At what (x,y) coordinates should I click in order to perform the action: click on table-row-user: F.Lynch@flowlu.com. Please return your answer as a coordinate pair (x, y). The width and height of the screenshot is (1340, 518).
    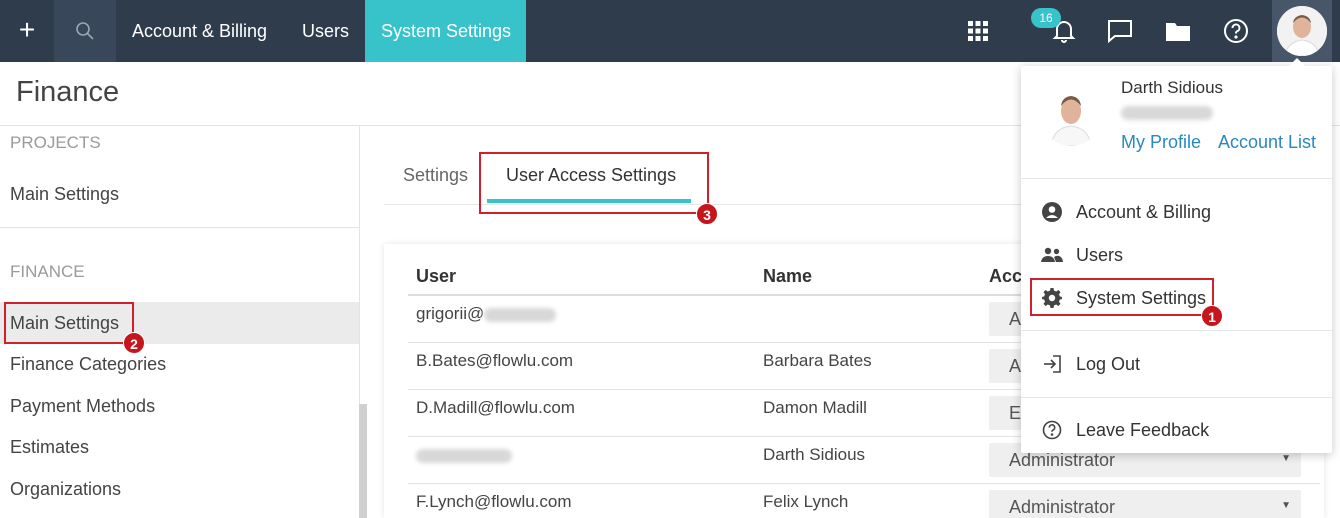
    Looking at the image, I should click on (494, 501).